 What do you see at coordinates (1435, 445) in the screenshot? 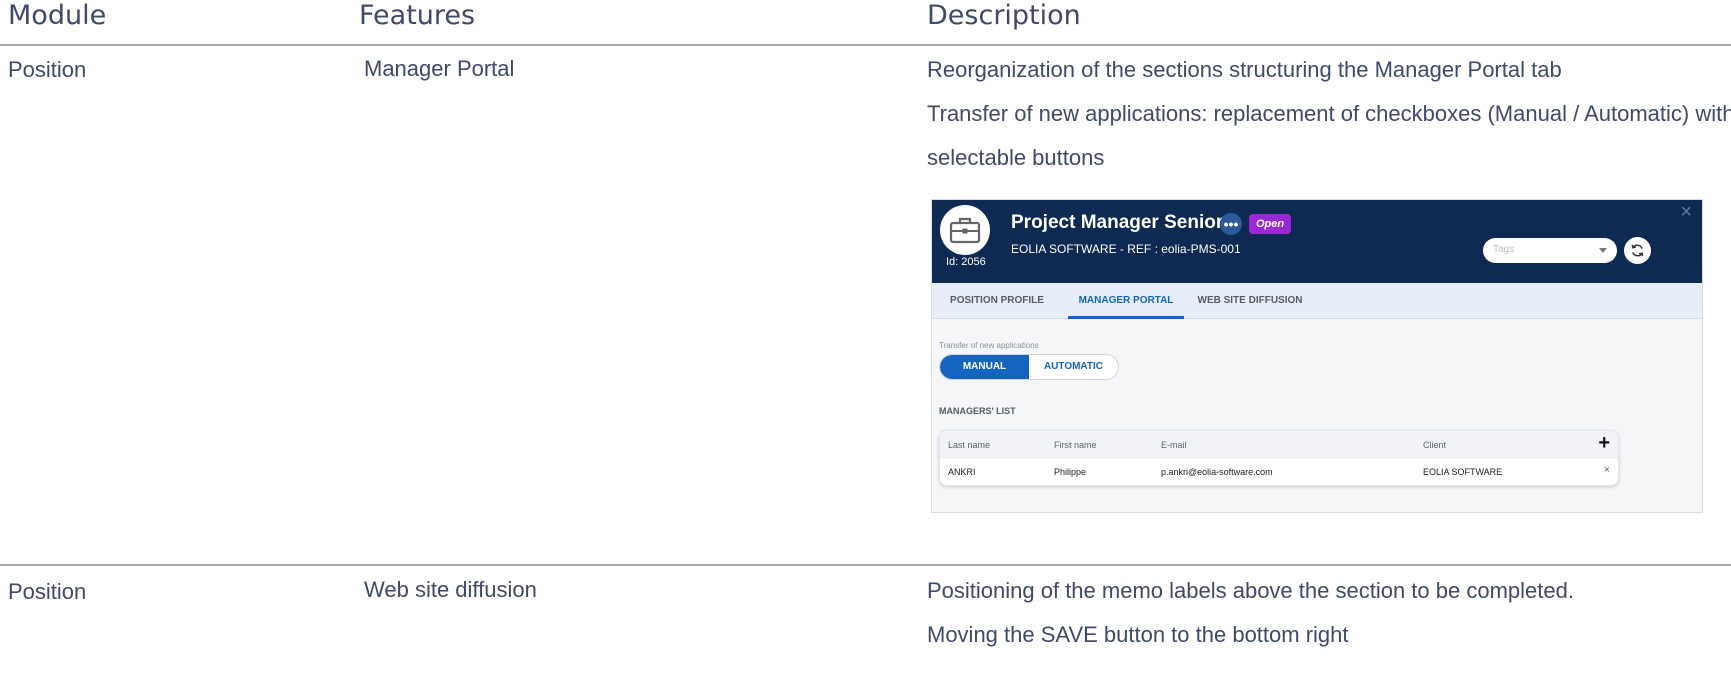
I see `column-client: Client` at bounding box center [1435, 445].